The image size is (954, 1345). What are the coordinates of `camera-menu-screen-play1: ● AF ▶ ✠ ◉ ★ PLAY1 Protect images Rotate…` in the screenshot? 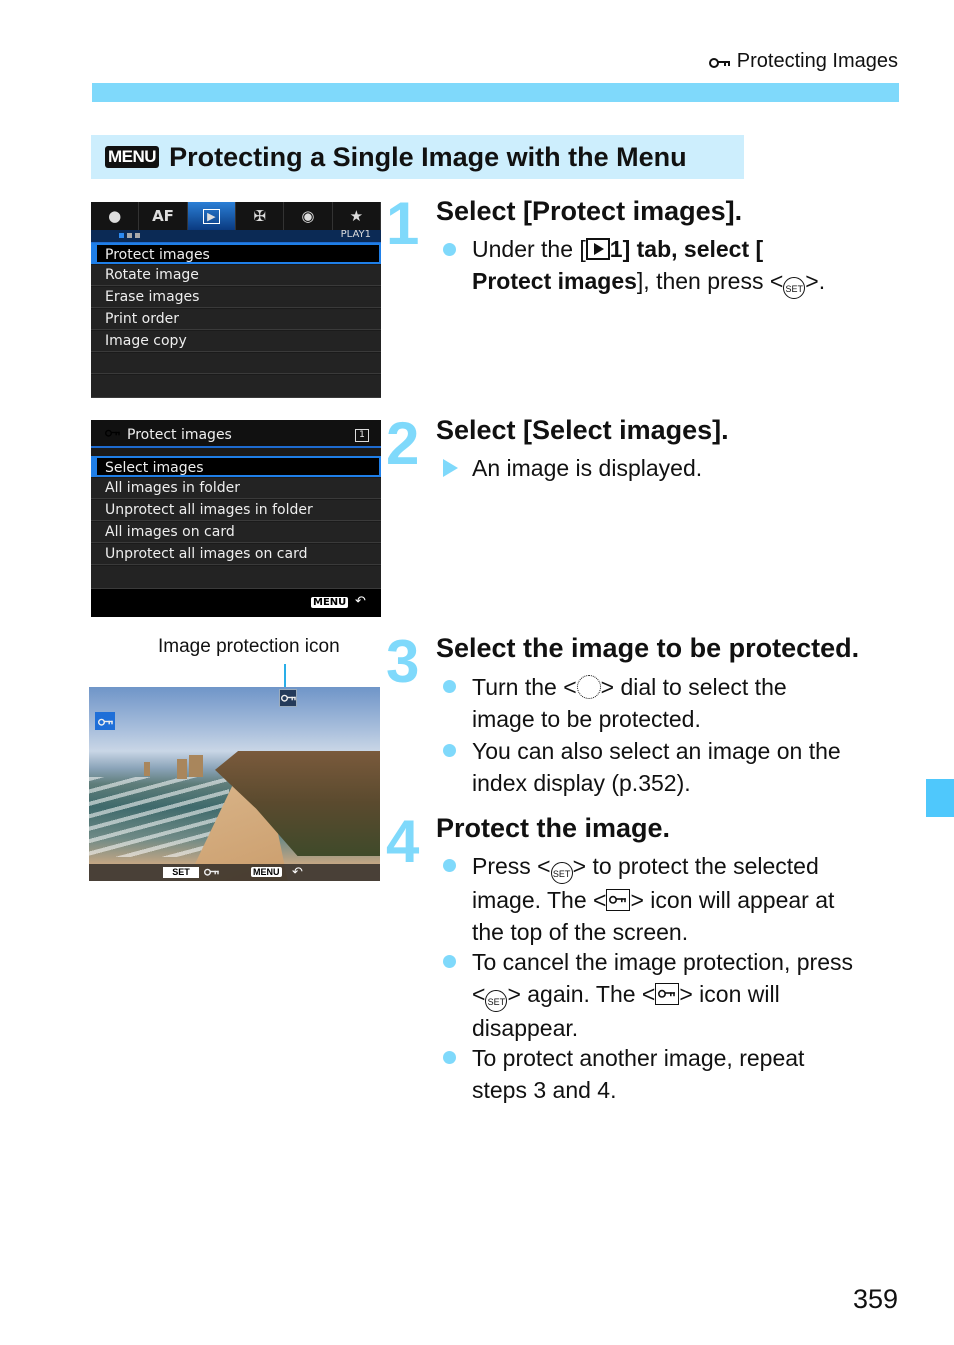 It's located at (236, 300).